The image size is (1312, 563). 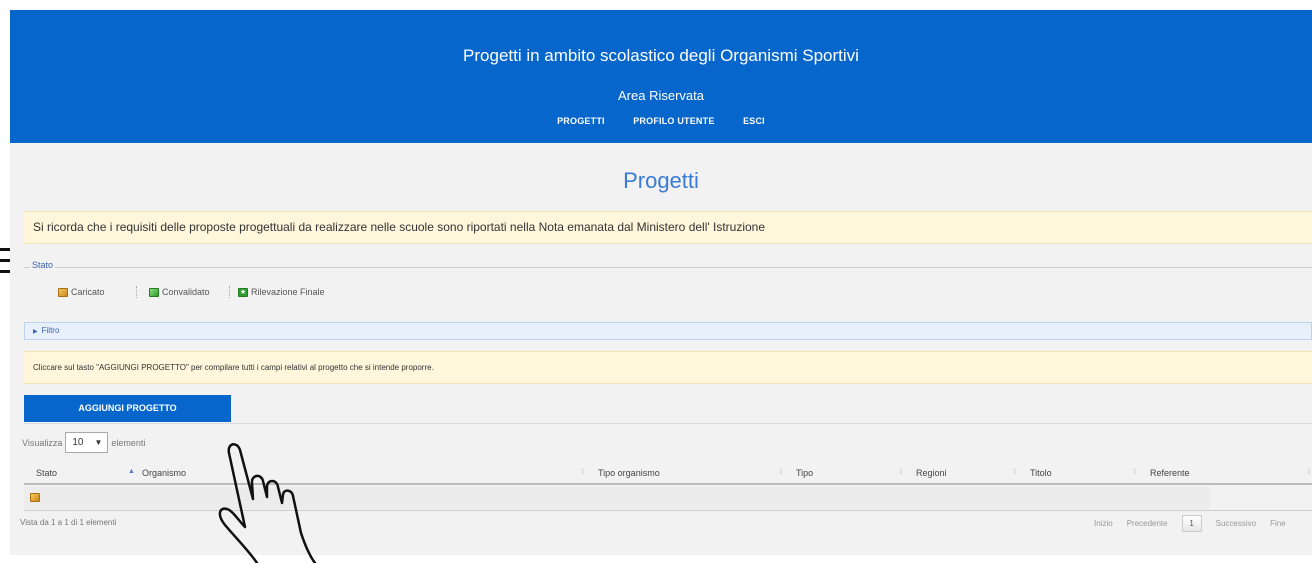 What do you see at coordinates (43, 265) in the screenshot?
I see `stato-legend-title: Stato` at bounding box center [43, 265].